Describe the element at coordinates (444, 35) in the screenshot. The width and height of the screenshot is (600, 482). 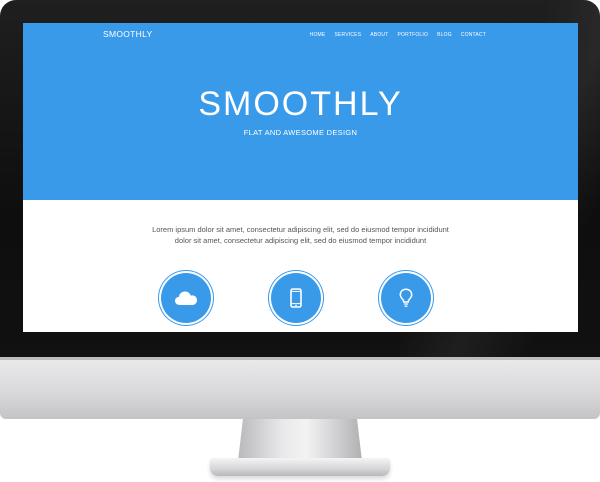
I see `nav-item-blog: BLOG` at that location.